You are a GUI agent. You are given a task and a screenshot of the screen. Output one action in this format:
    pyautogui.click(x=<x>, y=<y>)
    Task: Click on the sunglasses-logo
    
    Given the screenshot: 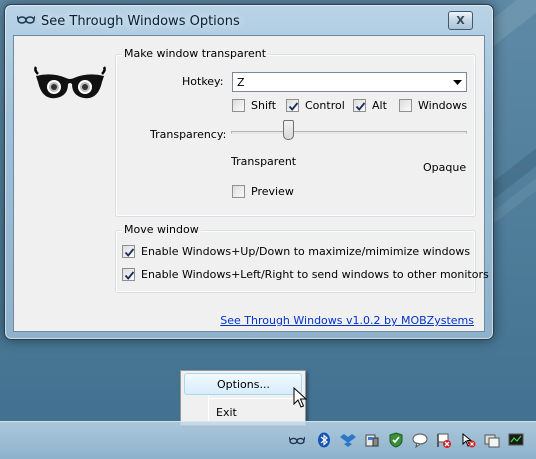 What is the action you would take?
    pyautogui.click(x=70, y=82)
    